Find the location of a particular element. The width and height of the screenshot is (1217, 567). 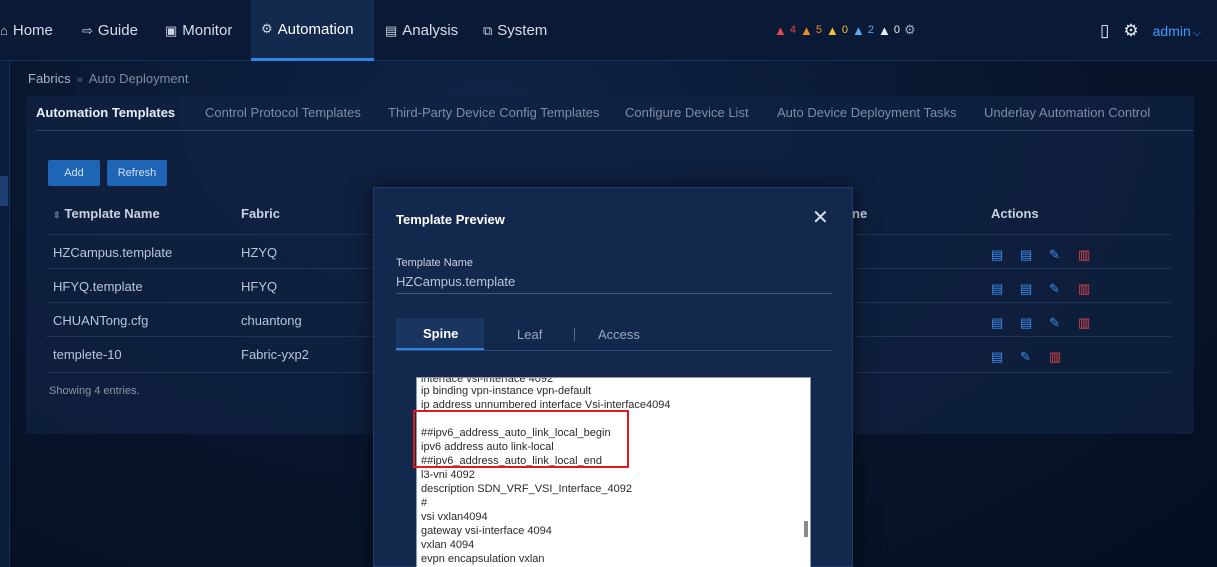

column-header-actions: Actions is located at coordinates (1015, 213).